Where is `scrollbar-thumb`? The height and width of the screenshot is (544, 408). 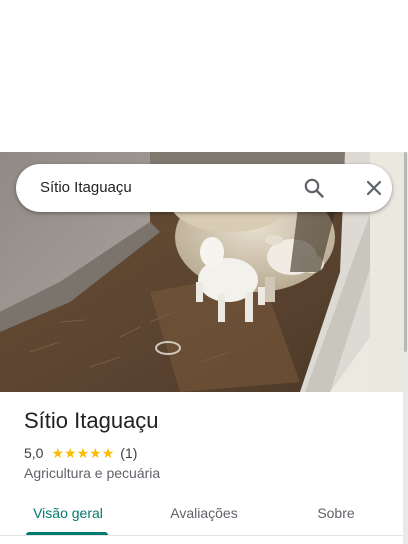 scrollbar-thumb is located at coordinates (405, 252).